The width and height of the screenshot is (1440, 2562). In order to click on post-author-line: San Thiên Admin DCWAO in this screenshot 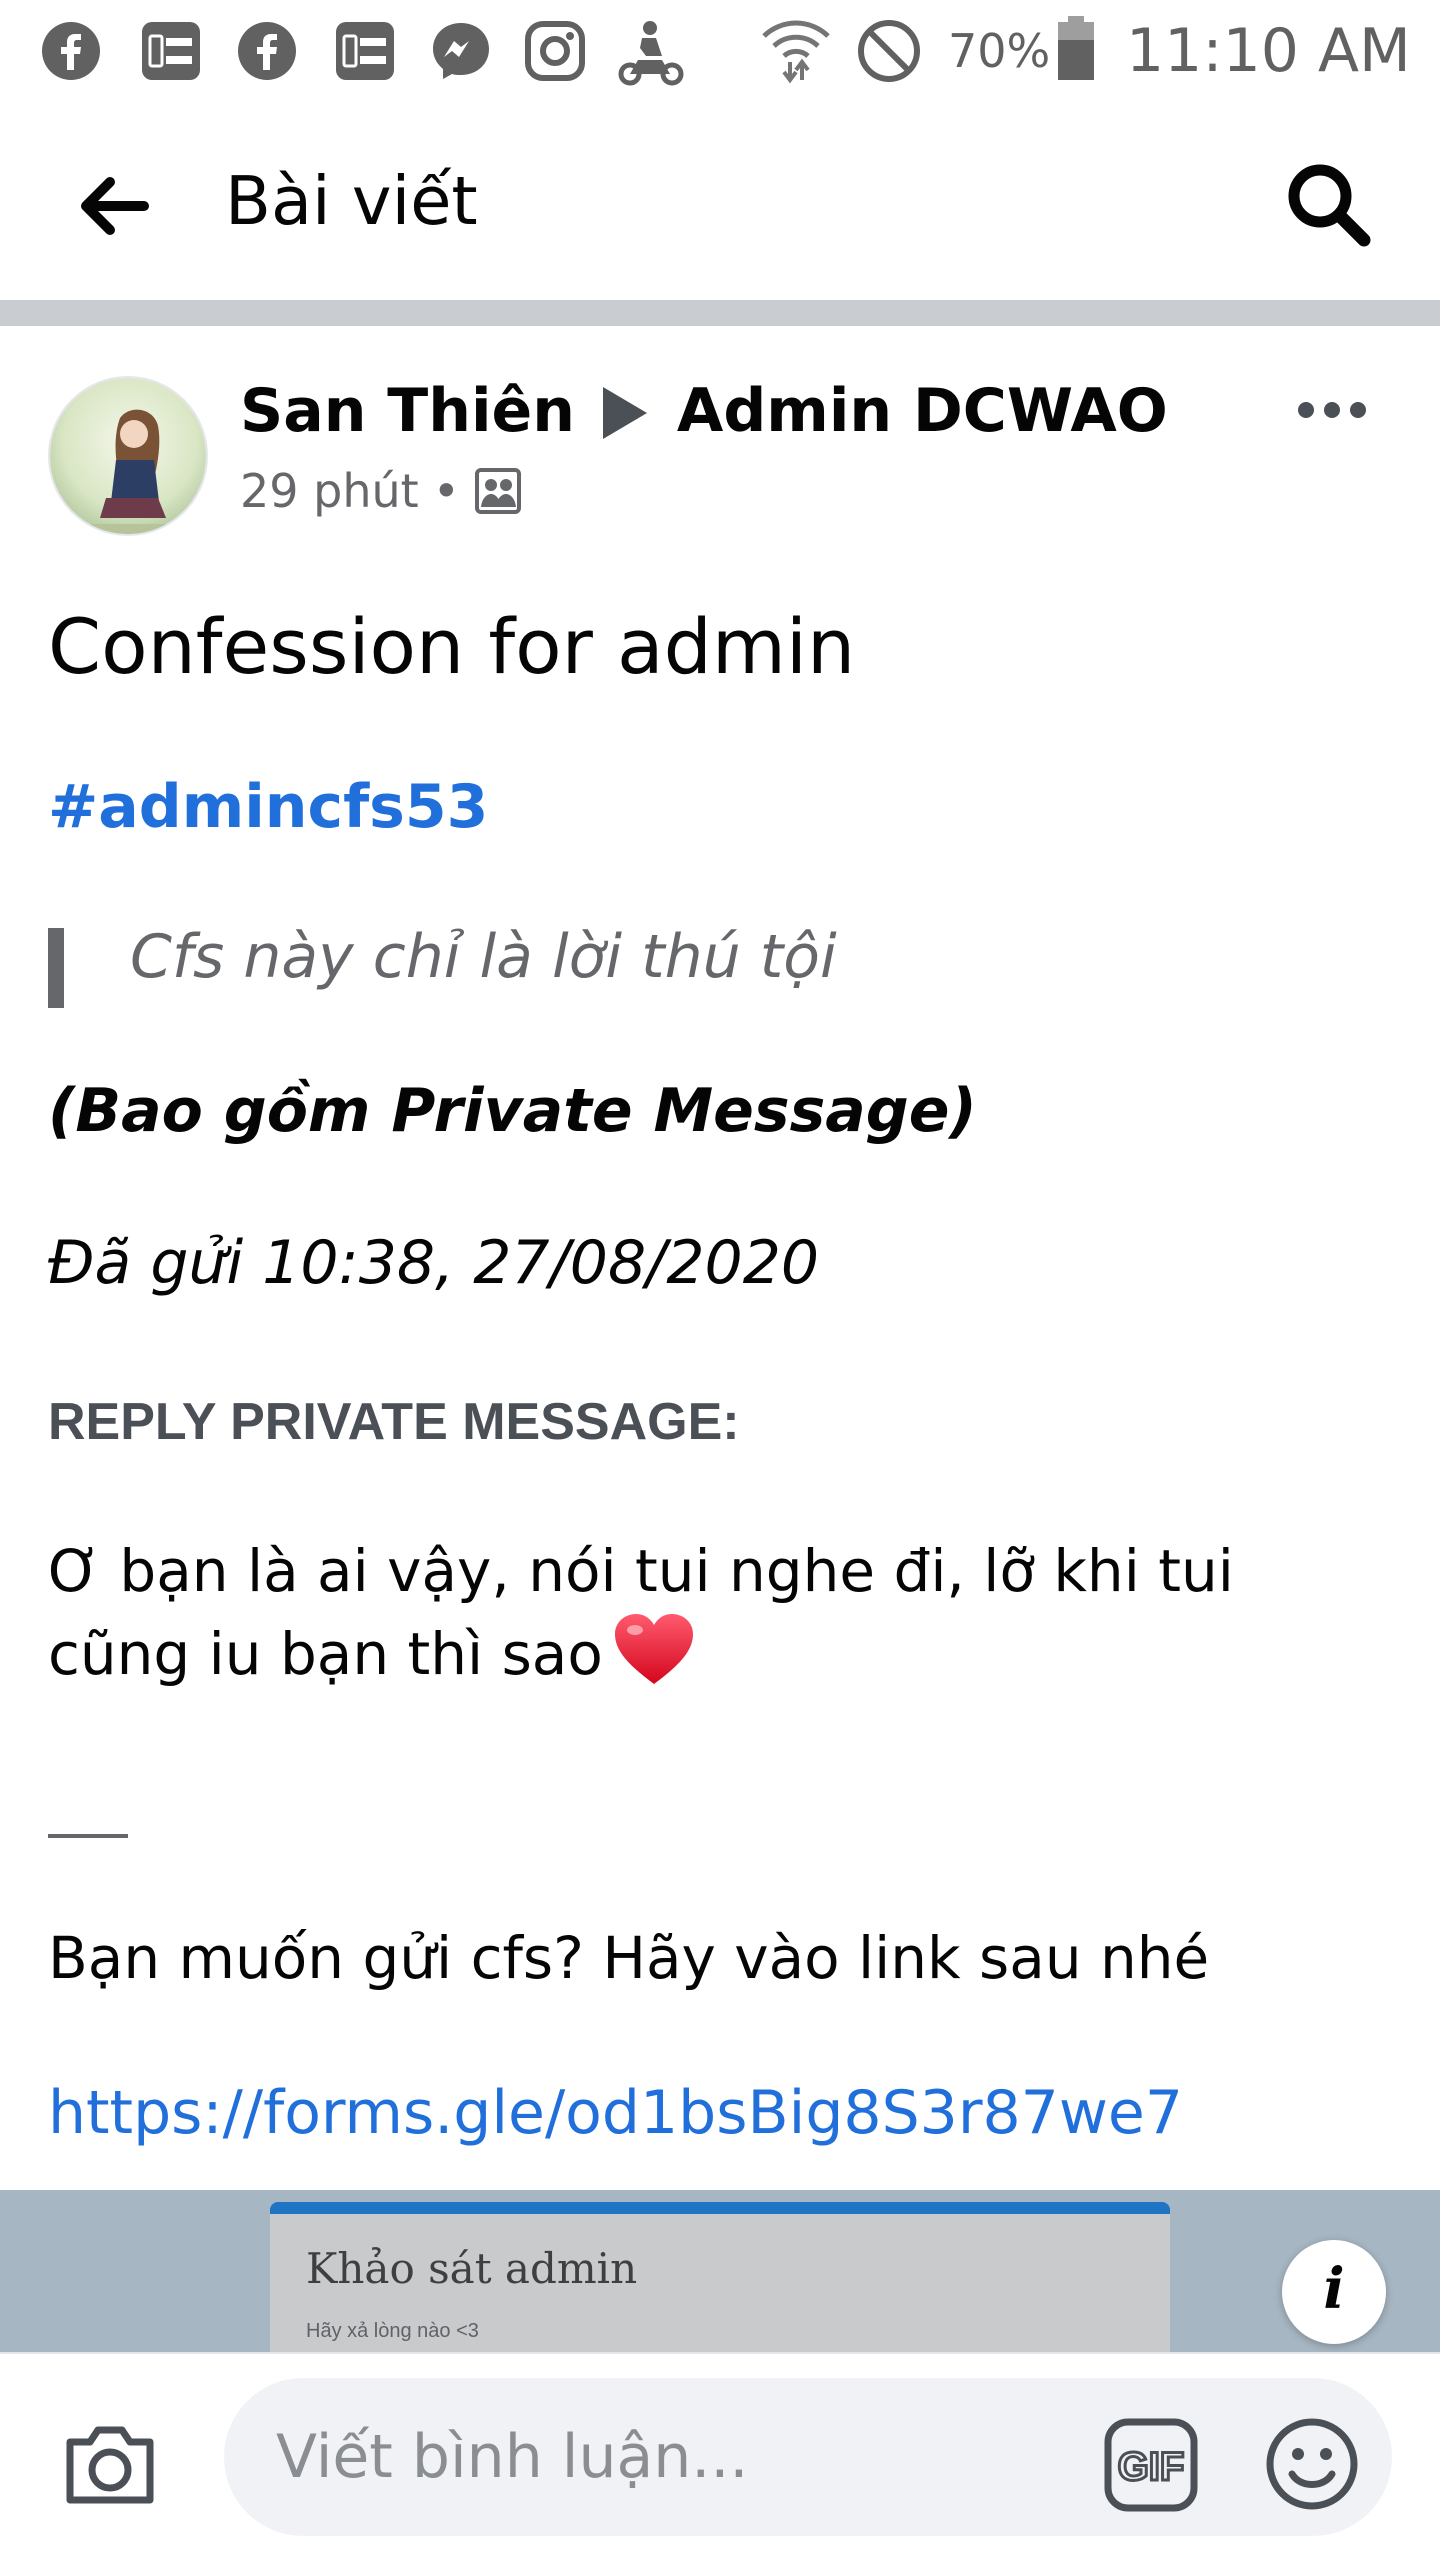, I will do `click(704, 411)`.